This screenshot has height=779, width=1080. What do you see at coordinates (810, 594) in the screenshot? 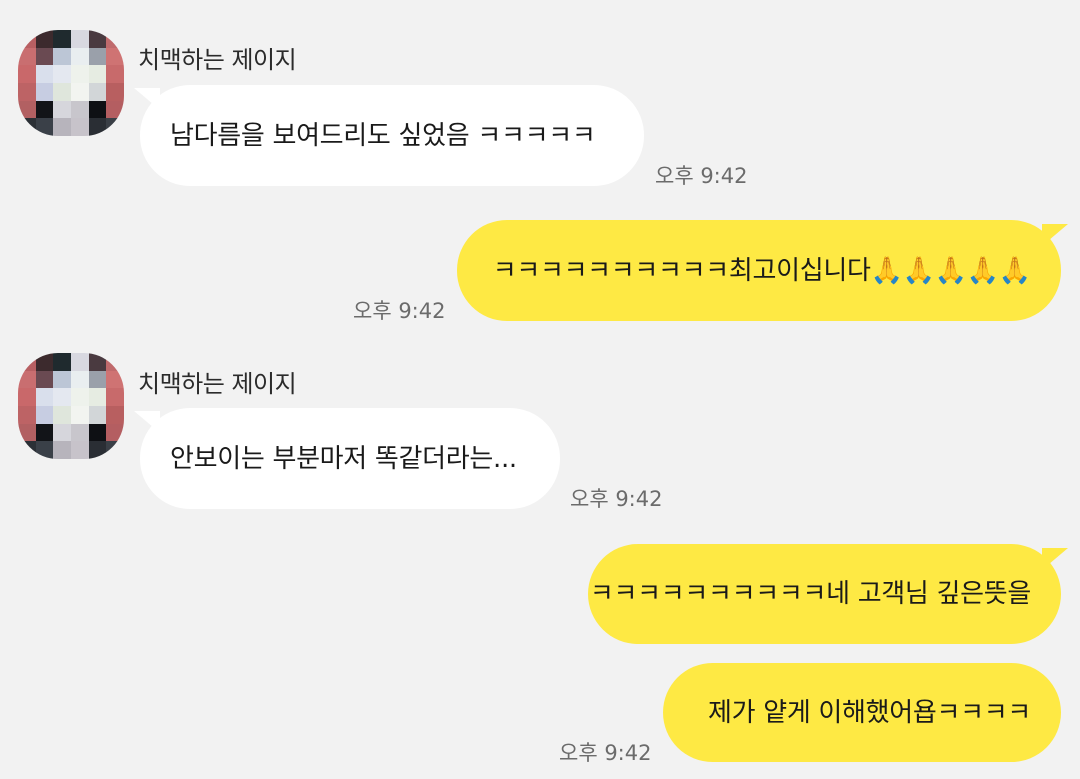
I see `message-text: ㅋㅋㅋㅋㅋㅋㅋㅋㅋㅋ네 고객님 깊은뜻을` at bounding box center [810, 594].